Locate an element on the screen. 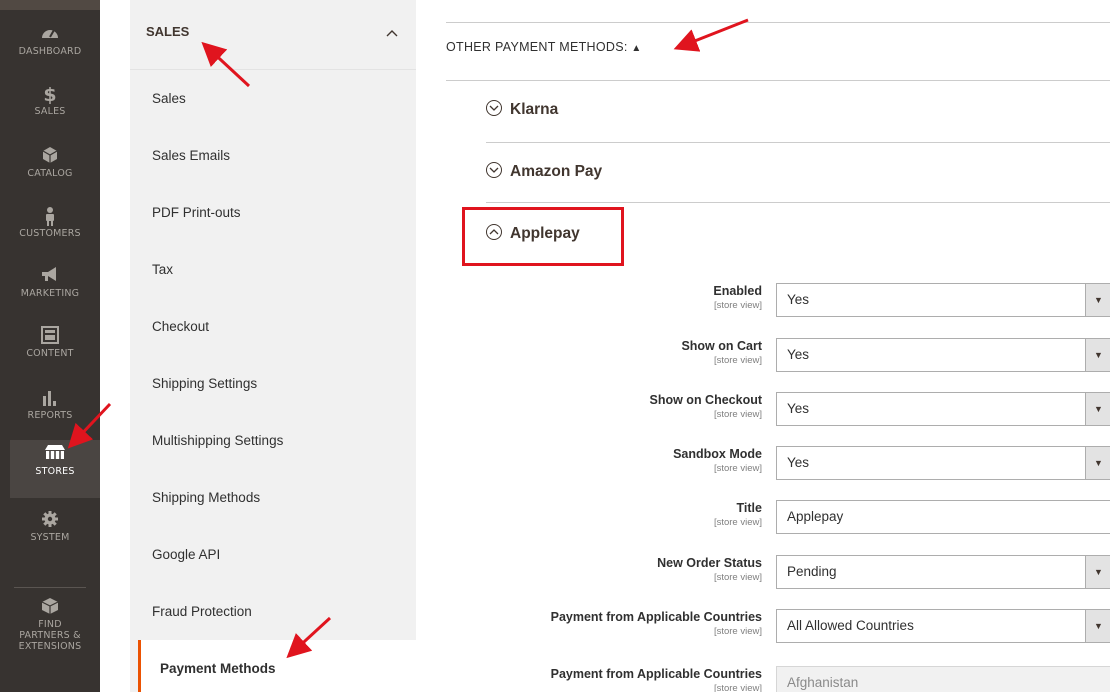 The width and height of the screenshot is (1110, 692). arrow-to-payment-methods is located at coordinates (309, 637).